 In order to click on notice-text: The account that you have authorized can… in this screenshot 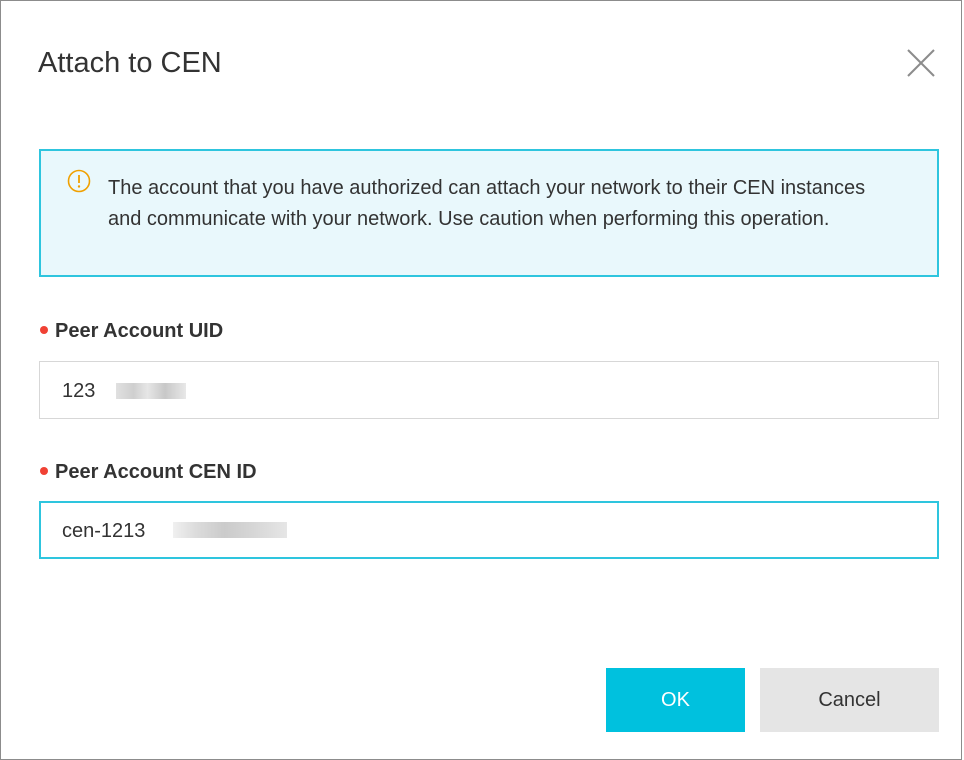, I will do `click(487, 203)`.